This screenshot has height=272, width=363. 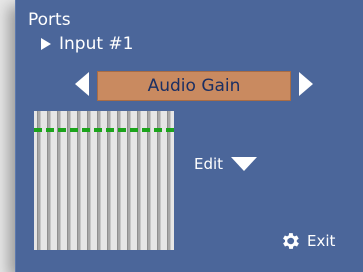 I want to click on panel-title: Ports, so click(x=49, y=20).